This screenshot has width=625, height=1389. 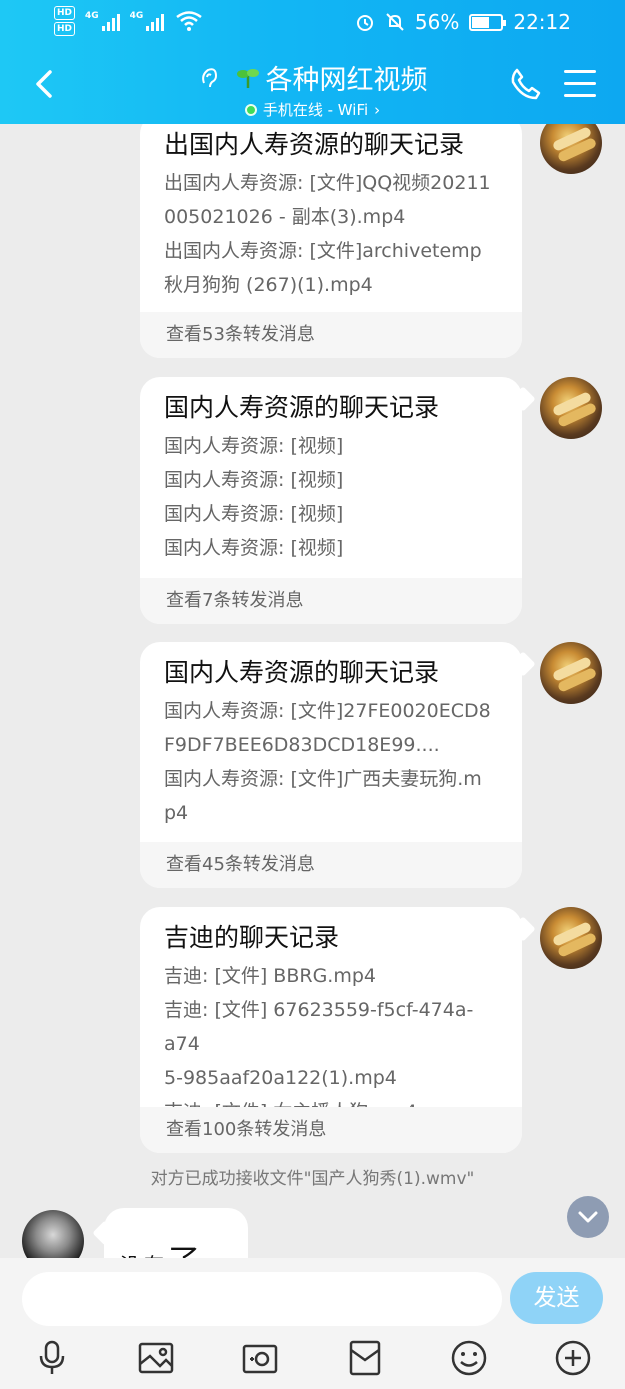 What do you see at coordinates (314, 144) in the screenshot?
I see `card-title: 出国内人寿资源的聊天记录` at bounding box center [314, 144].